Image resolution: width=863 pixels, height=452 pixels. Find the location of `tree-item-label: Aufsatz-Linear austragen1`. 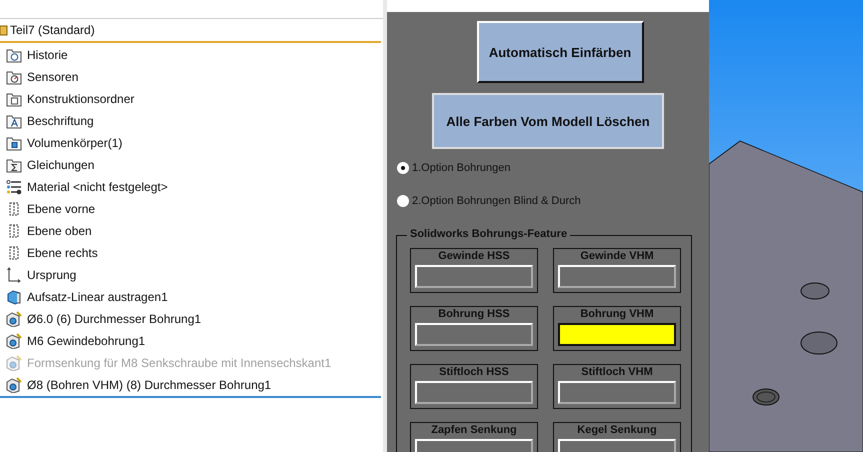

tree-item-label: Aufsatz-Linear austragen1 is located at coordinates (97, 297).